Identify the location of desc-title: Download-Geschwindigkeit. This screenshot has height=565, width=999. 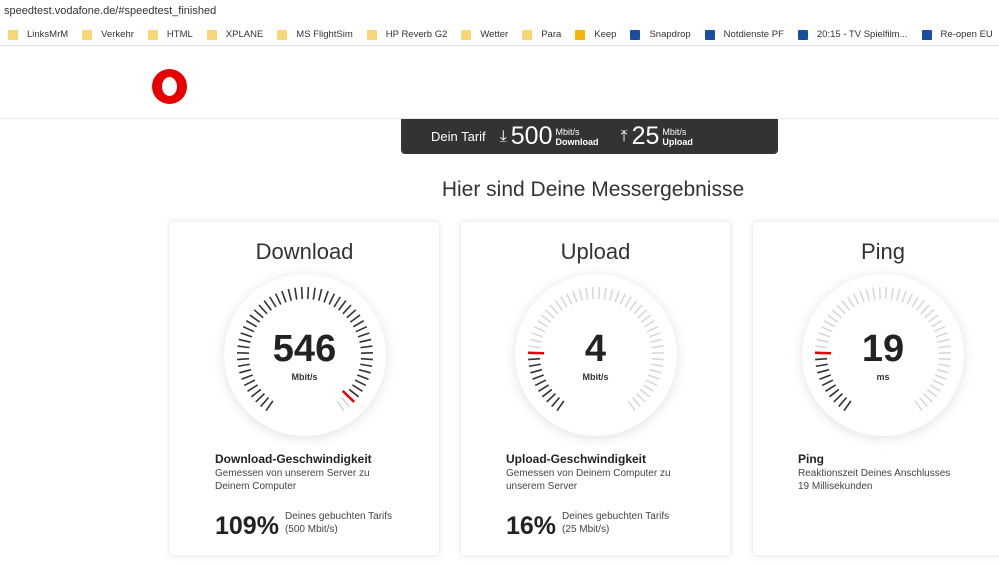
(293, 459).